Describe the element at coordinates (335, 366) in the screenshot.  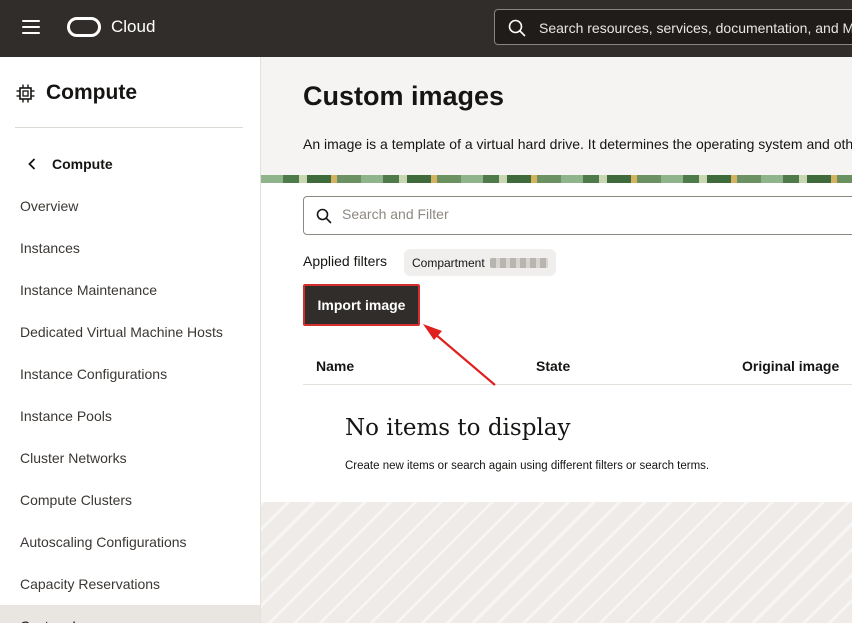
I see `column-header-name: Name` at that location.